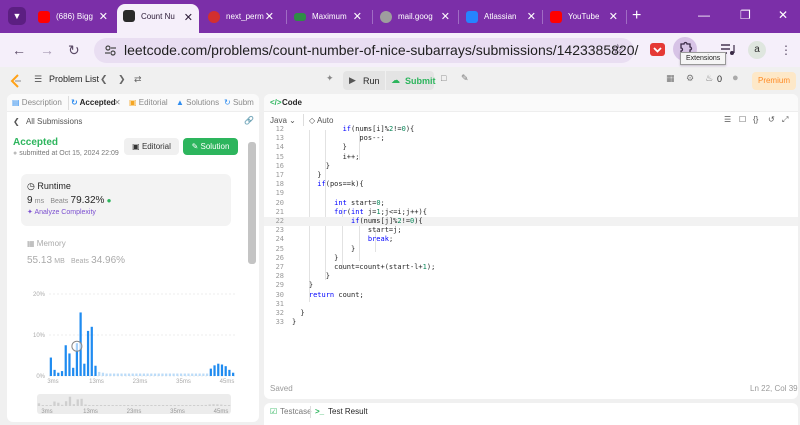  Describe the element at coordinates (690, 78) in the screenshot. I see `settings-gear-icon: ⚙` at that location.